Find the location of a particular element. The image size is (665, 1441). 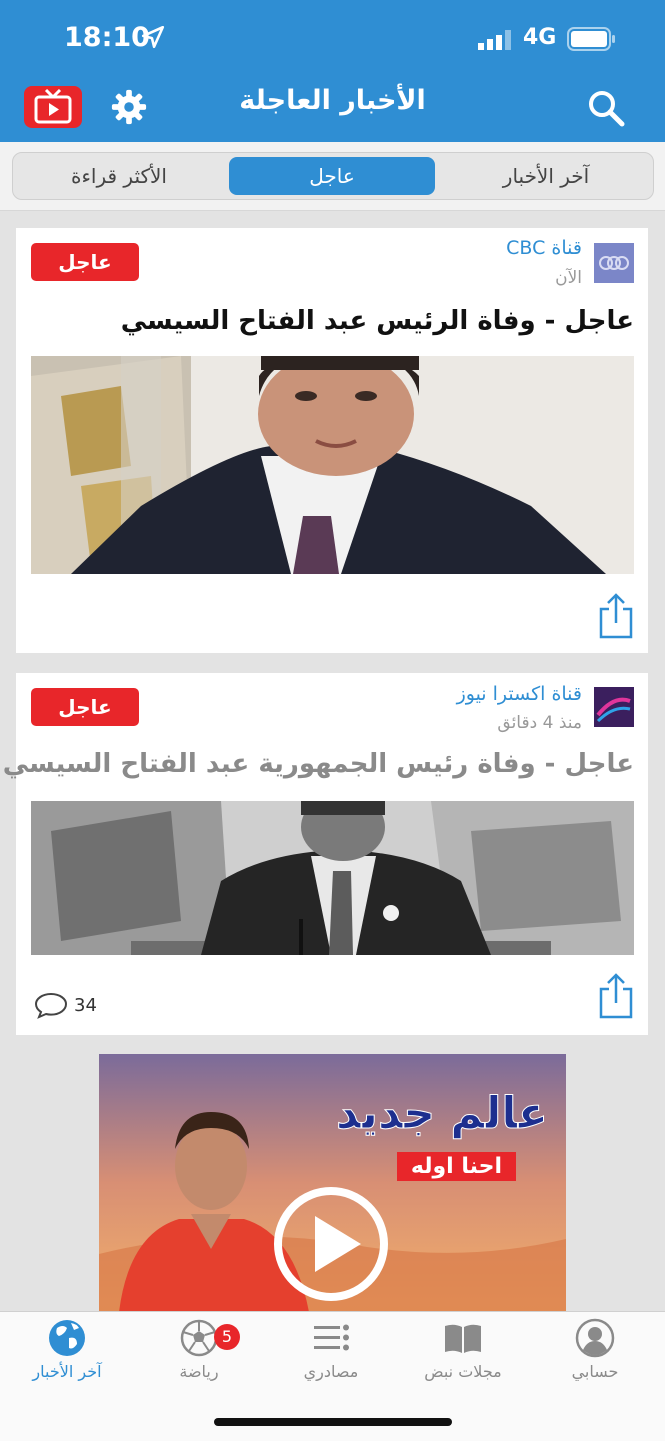

nav-label: آخر الأخبار is located at coordinates (67, 1371).